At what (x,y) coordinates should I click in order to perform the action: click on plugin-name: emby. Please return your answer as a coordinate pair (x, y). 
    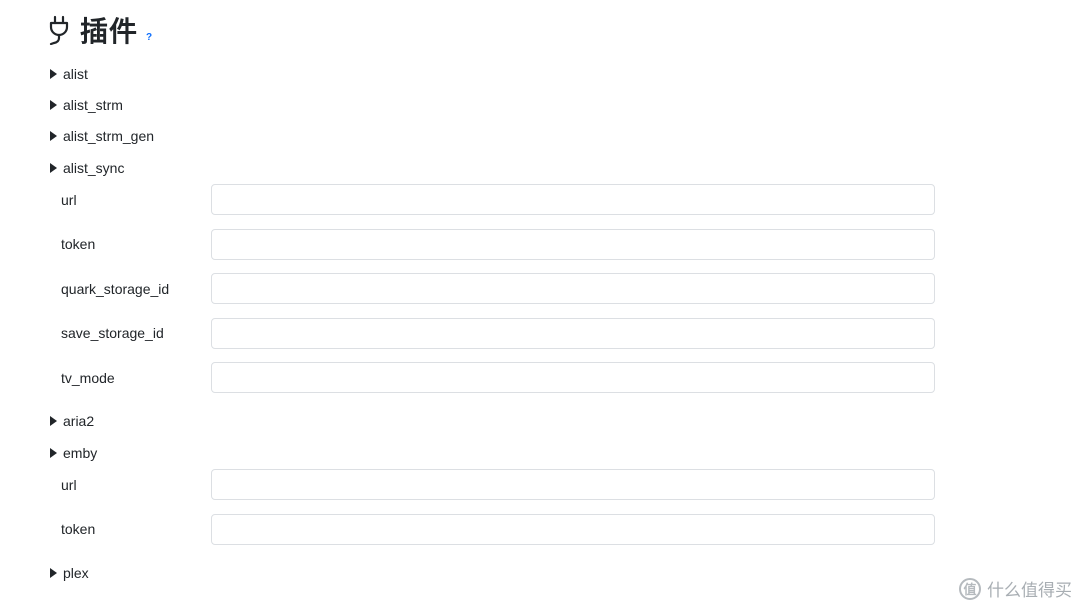
    Looking at the image, I should click on (80, 453).